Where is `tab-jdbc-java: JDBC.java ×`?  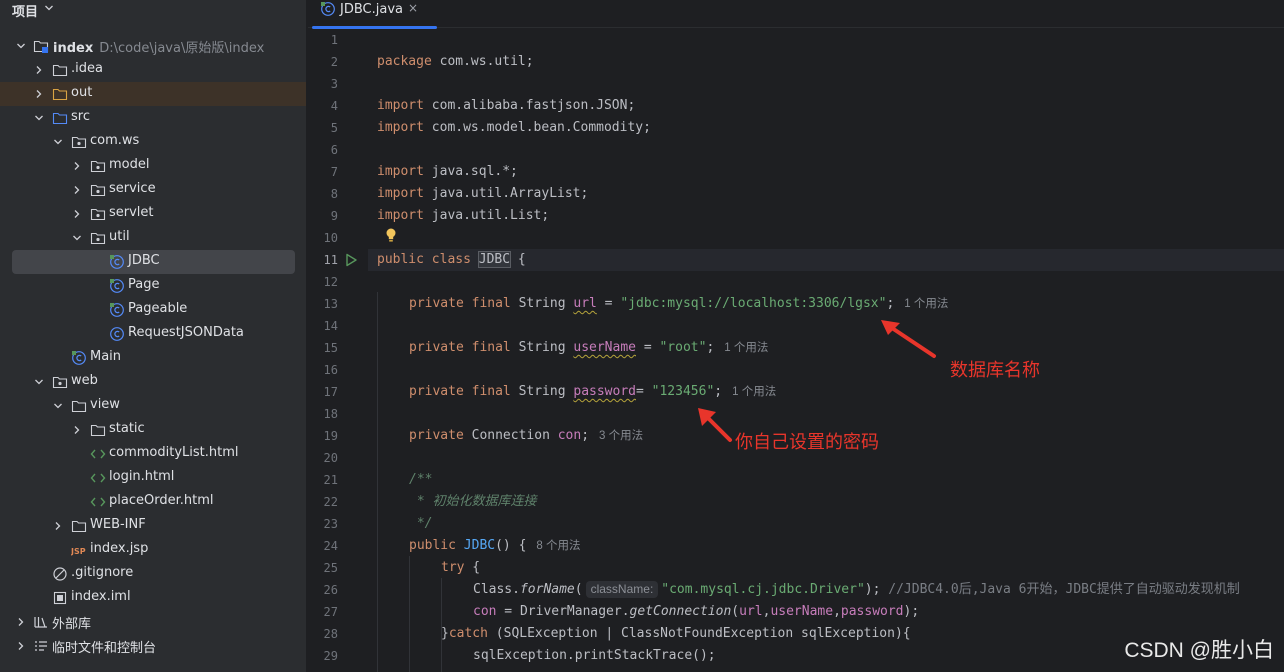
tab-jdbc-java: JDBC.java × is located at coordinates (372, 14).